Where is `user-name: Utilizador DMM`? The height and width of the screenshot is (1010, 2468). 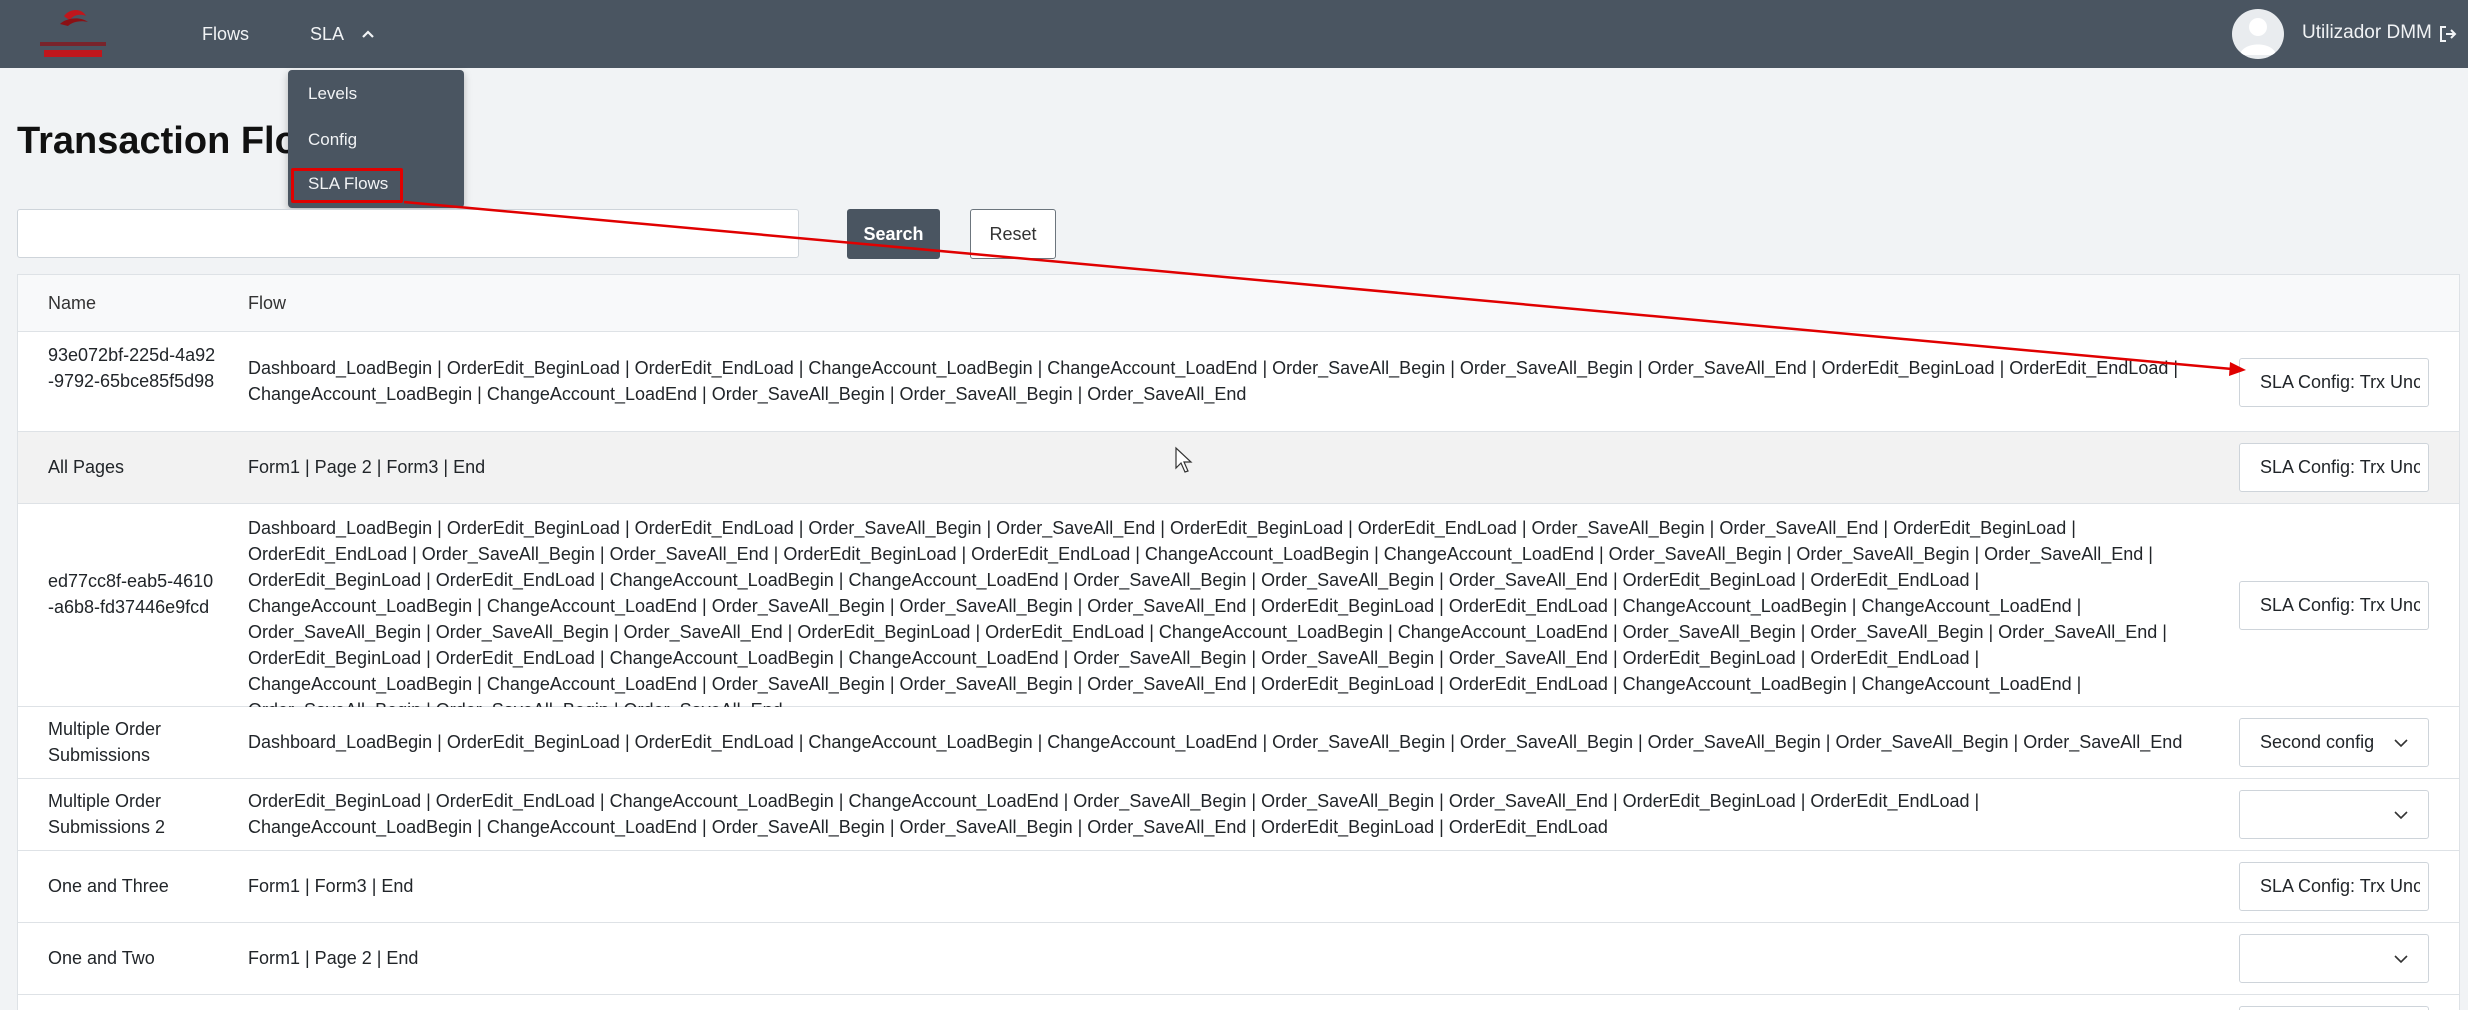 user-name: Utilizador DMM is located at coordinates (2367, 33).